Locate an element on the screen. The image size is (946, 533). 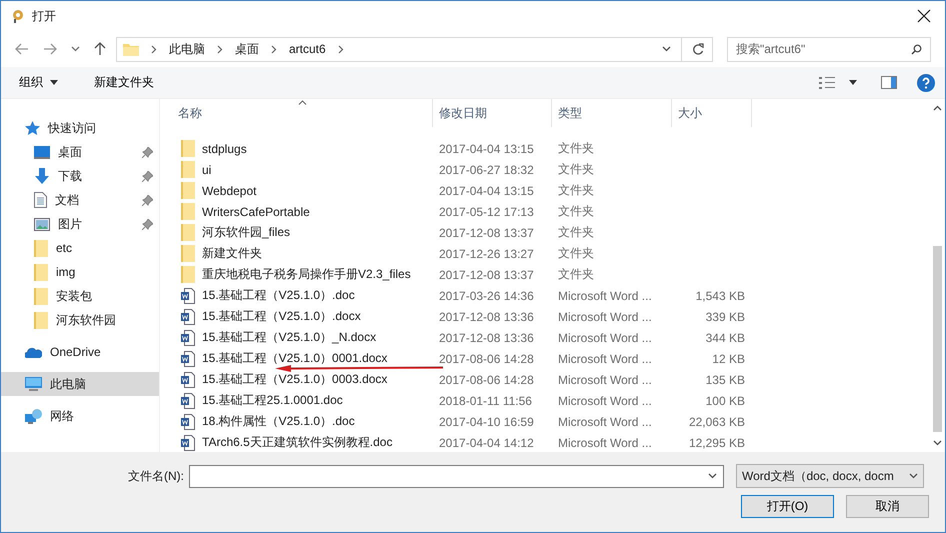
sidebar-item: 下载 is located at coordinates (80, 176).